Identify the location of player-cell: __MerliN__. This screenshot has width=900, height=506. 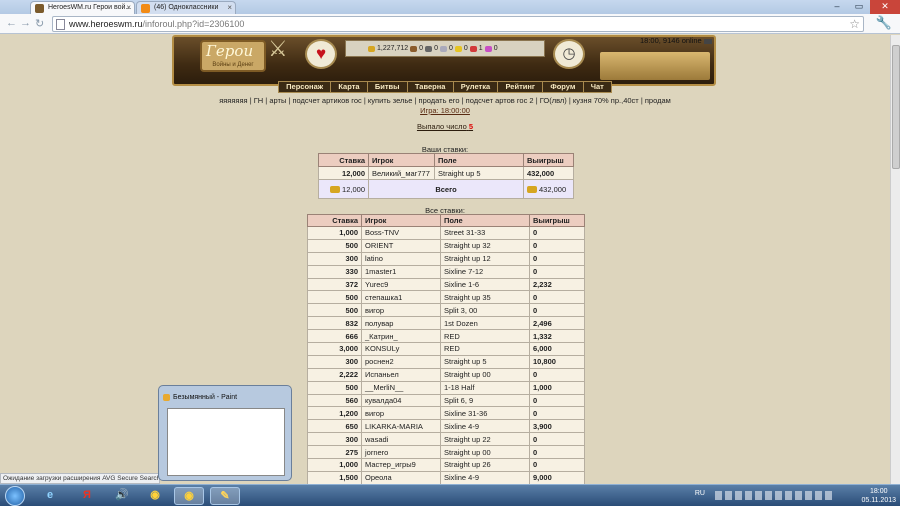
(401, 387).